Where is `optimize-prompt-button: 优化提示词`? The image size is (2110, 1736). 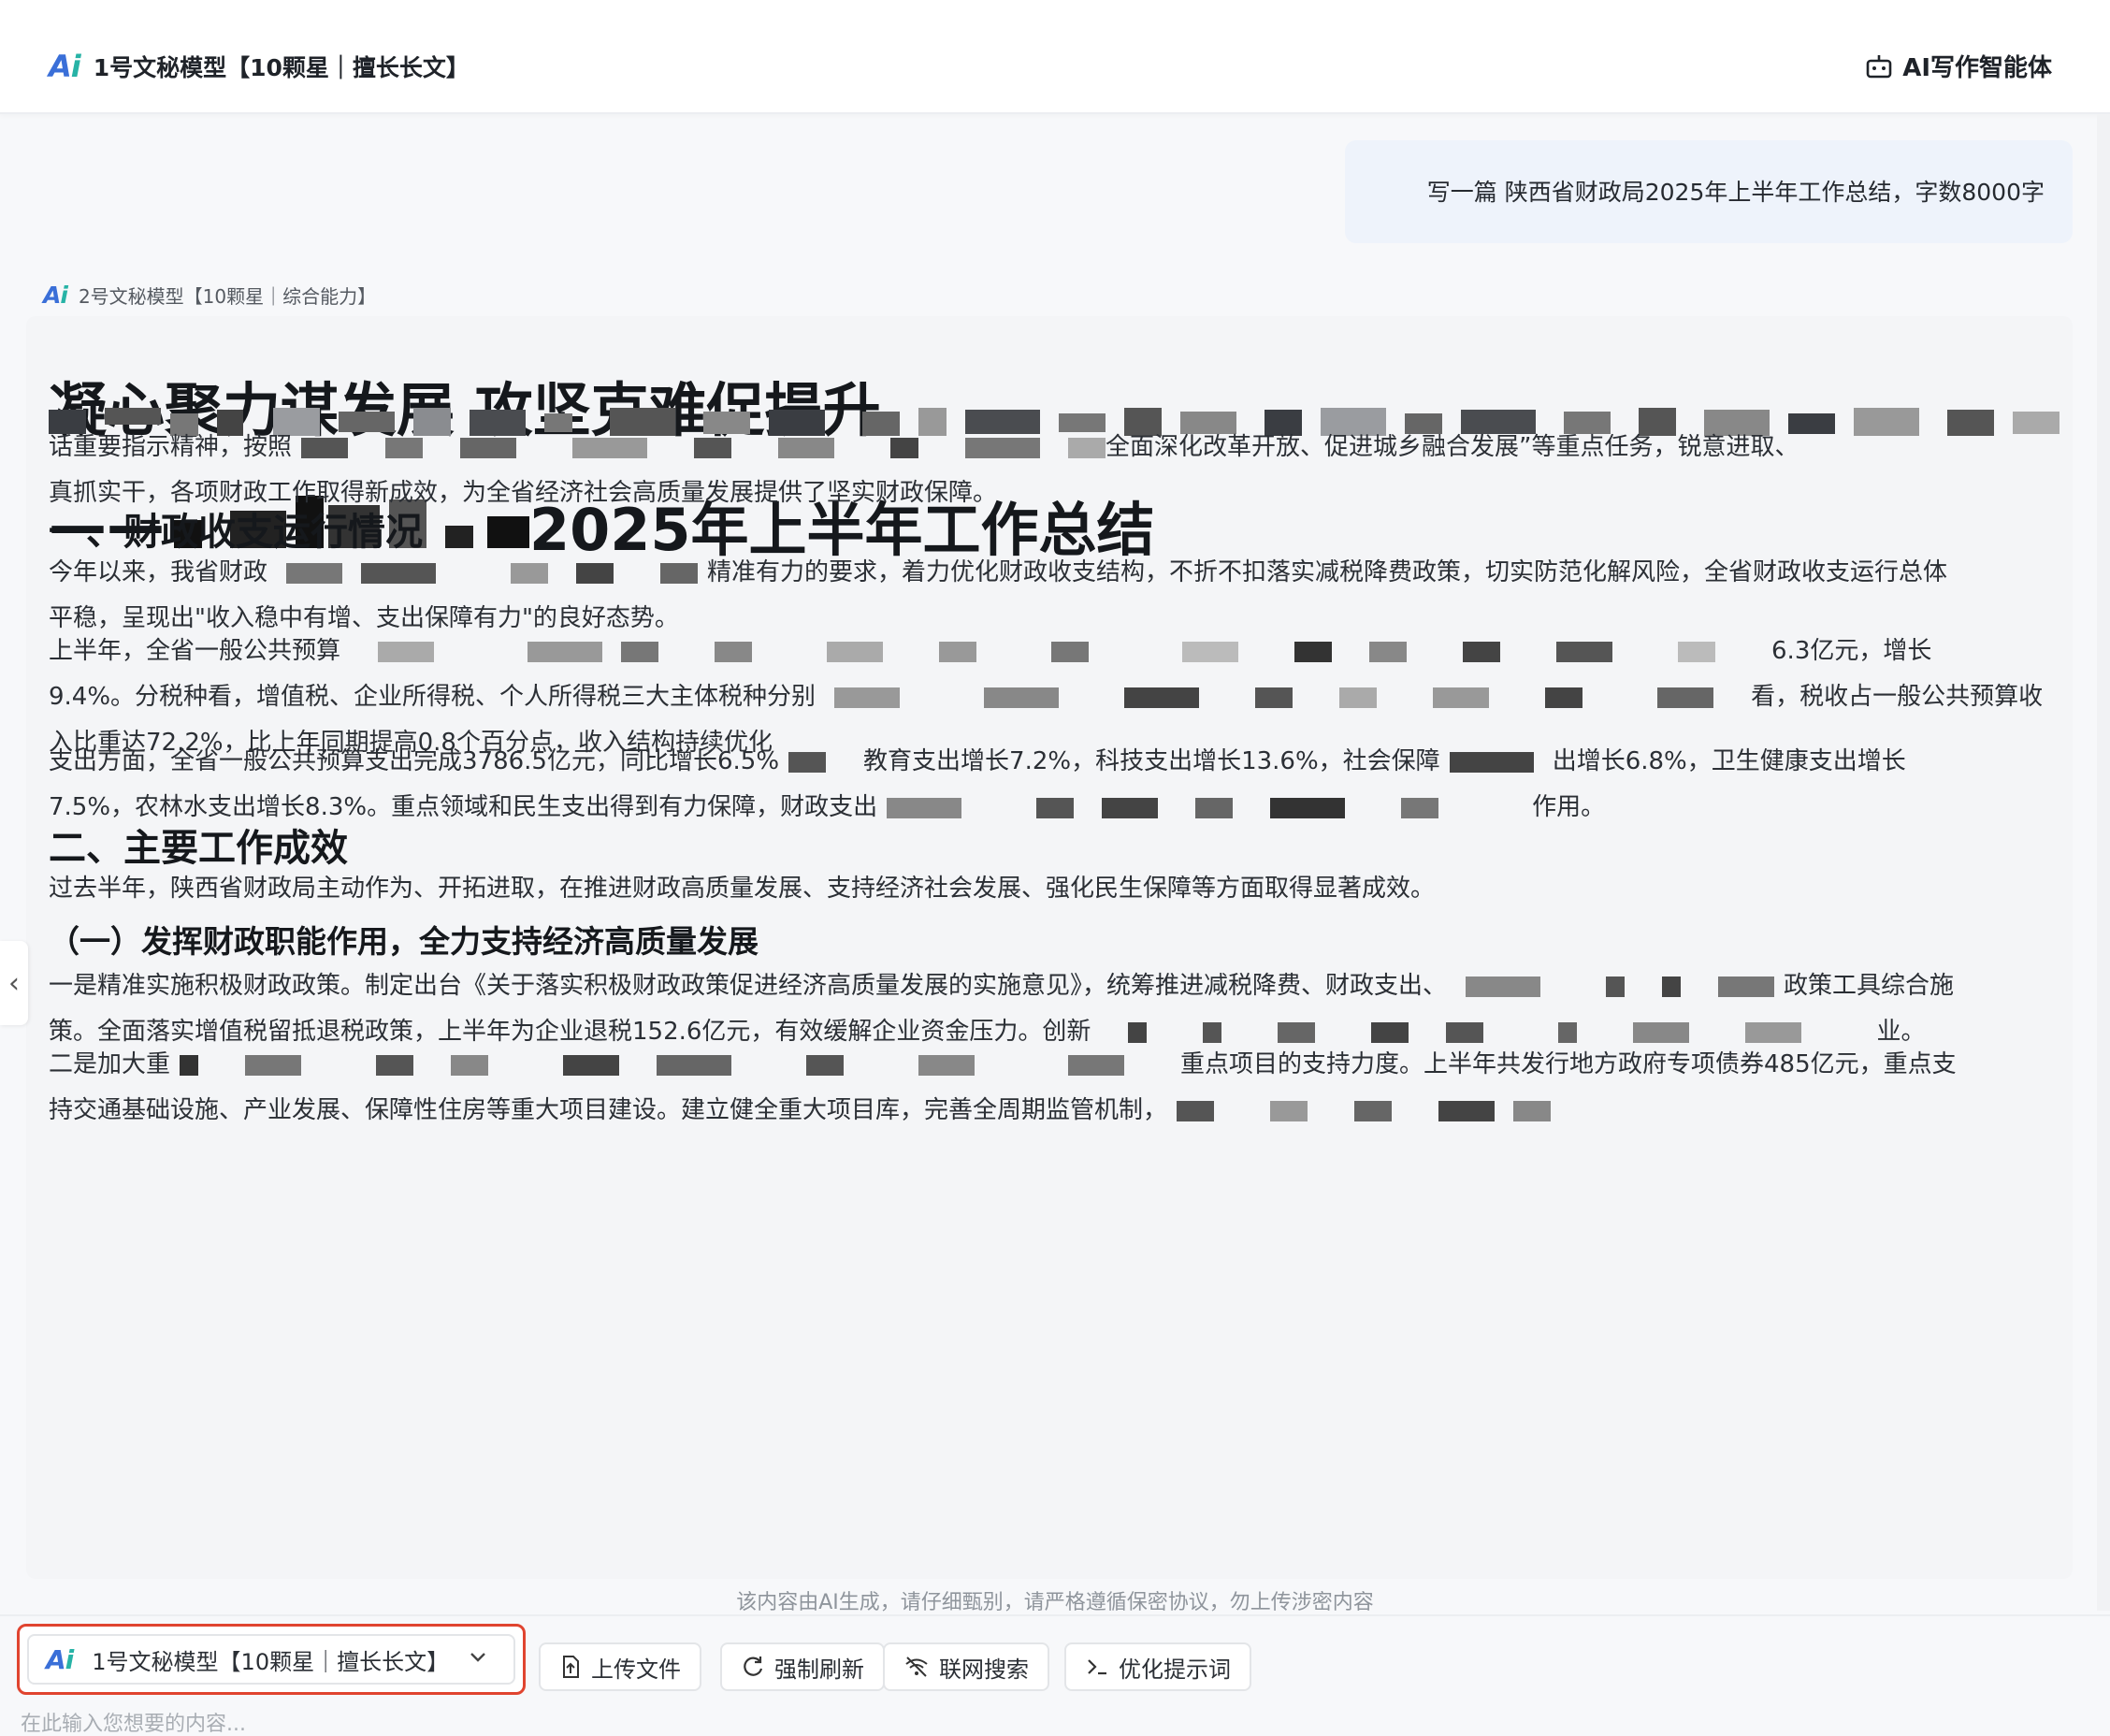
optimize-prompt-button: 优化提示词 is located at coordinates (1157, 1666).